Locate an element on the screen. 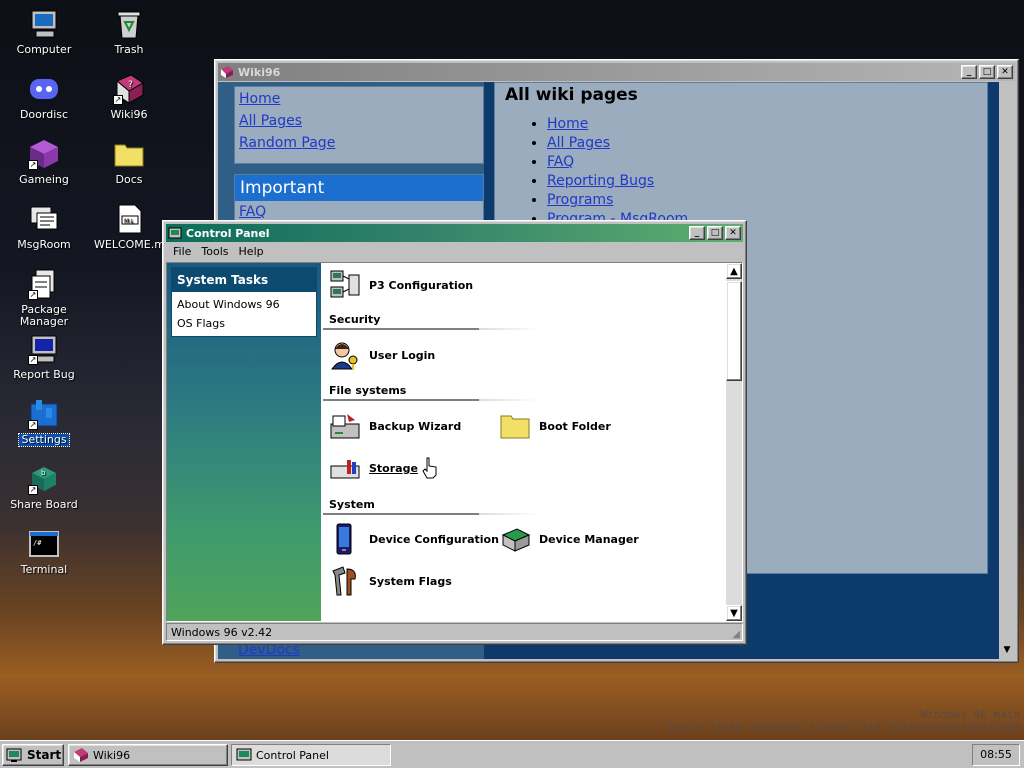 This screenshot has height=768, width=1024. list-item: FAQ is located at coordinates (767, 162).